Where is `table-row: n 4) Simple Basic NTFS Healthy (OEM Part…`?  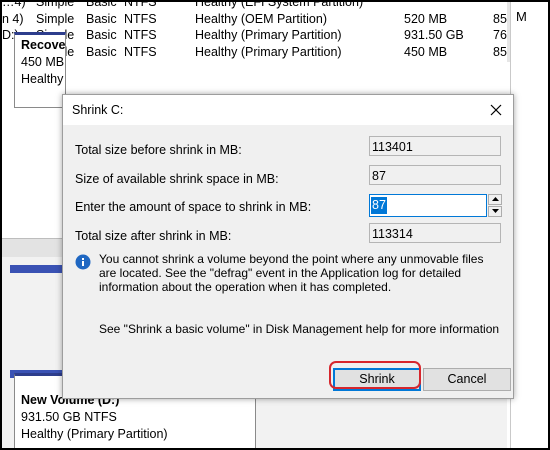 table-row: n 4) Simple Basic NTFS Healthy (OEM Part… is located at coordinates (254, 20).